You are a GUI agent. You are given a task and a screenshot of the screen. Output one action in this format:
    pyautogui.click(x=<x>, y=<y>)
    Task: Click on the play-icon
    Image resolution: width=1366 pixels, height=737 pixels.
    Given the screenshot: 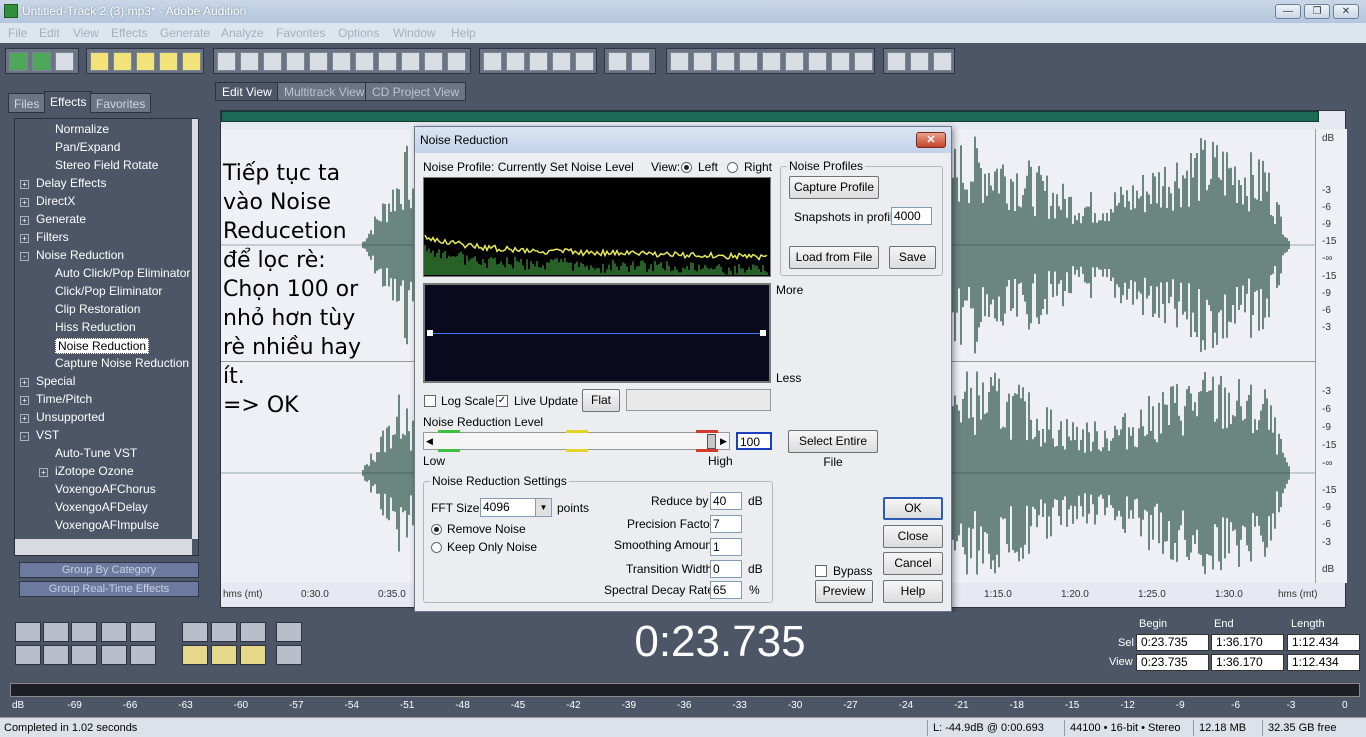 What is the action you would take?
    pyautogui.click(x=56, y=632)
    